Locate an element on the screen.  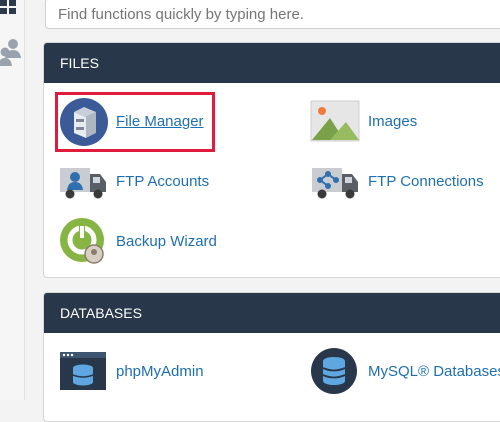
search-input is located at coordinates (272, 14).